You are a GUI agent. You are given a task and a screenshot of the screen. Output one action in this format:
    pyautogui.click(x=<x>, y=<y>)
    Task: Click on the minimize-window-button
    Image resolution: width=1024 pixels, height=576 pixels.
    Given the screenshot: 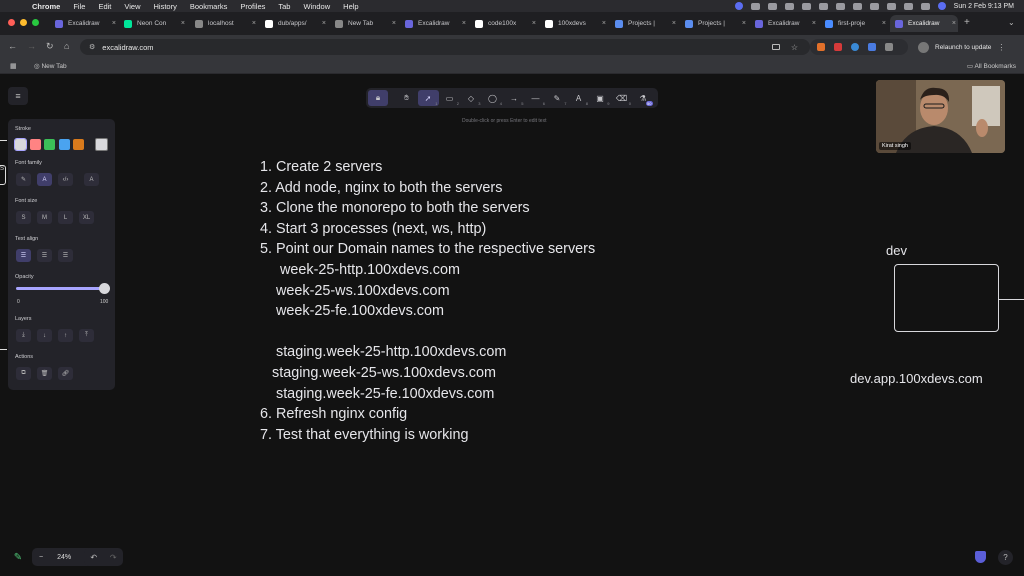 What is the action you would take?
    pyautogui.click(x=23, y=22)
    